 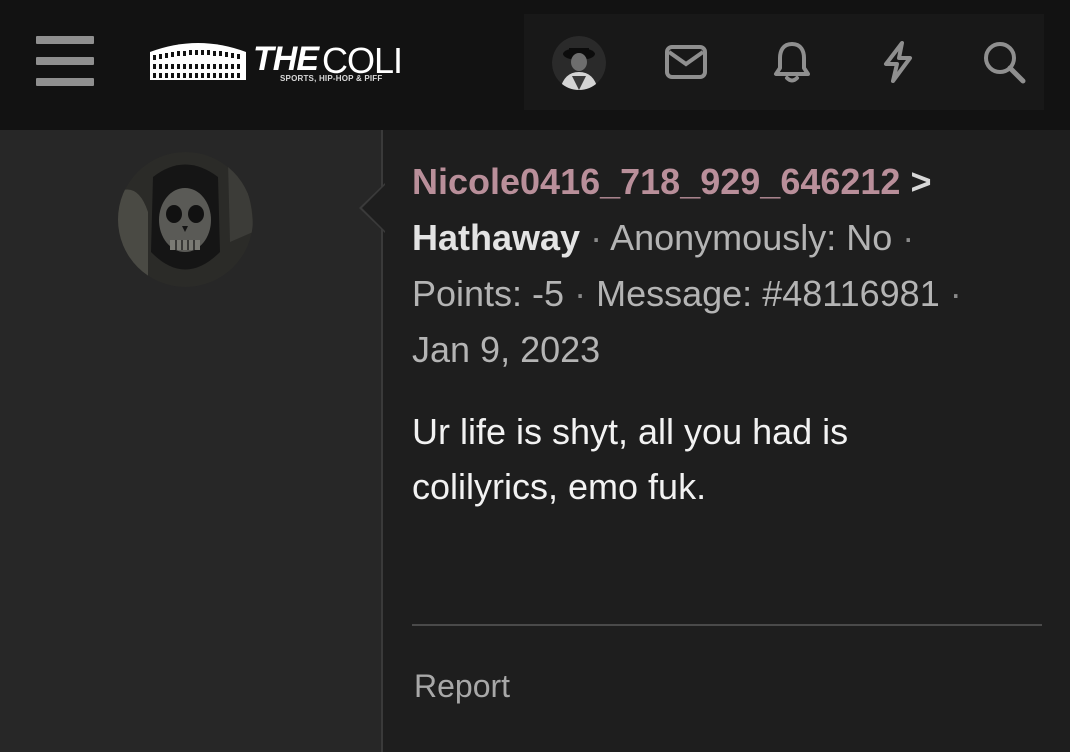 What do you see at coordinates (283, 62) in the screenshot?
I see `site-logo: THE COLI SPORTS, HIP-HOP & PIFF` at bounding box center [283, 62].